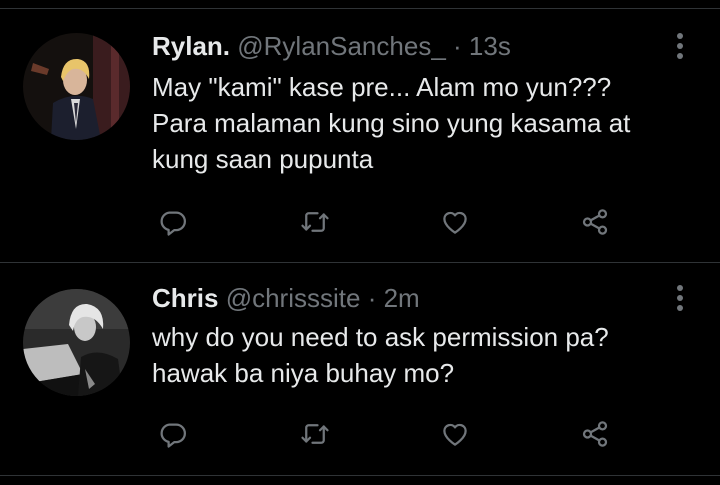 The image size is (720, 485). Describe the element at coordinates (303, 373) in the screenshot. I see `tweet-text-line: hawak ba niya buhay mo?` at that location.